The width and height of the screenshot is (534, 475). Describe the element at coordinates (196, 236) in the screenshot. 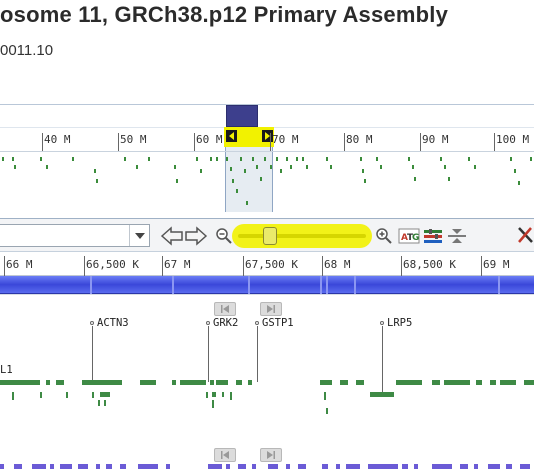

I see `forward-arrow-icon` at that location.